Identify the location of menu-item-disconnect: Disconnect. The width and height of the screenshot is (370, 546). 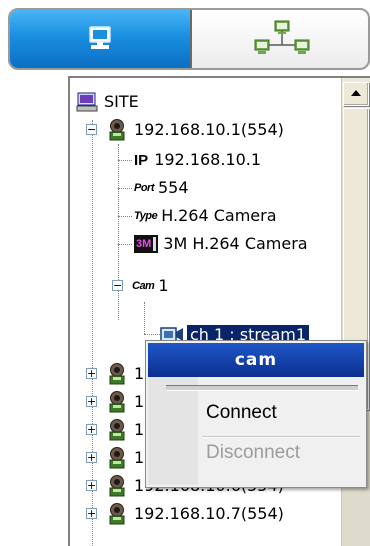
(253, 453).